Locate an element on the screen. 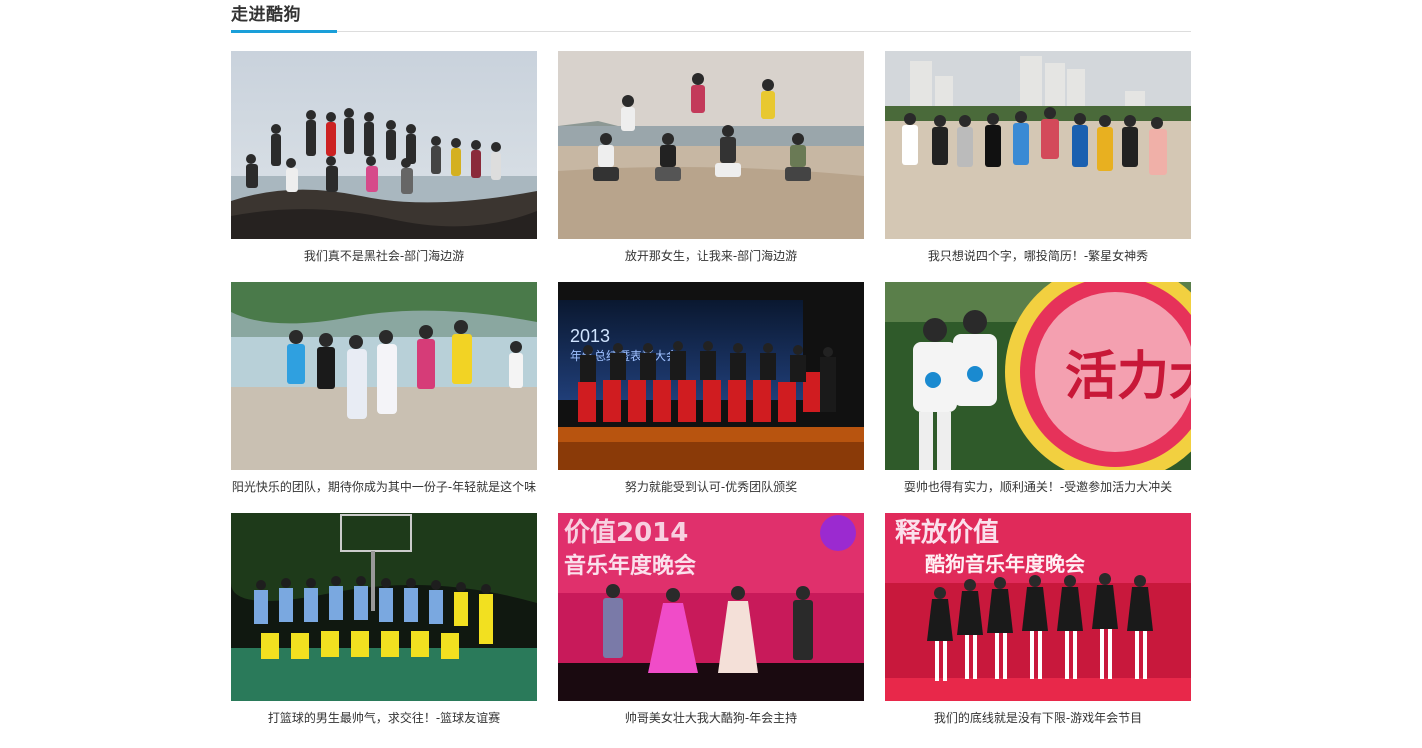 The height and width of the screenshot is (748, 1422). gallery-item: 打篮球的男生最帅气，求交往！-篮球友谊赛 is located at coordinates (384, 619).